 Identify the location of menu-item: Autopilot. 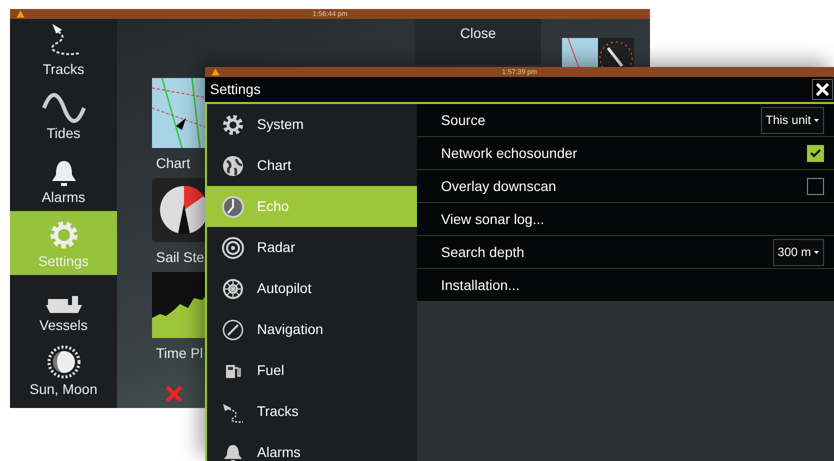
(312, 288).